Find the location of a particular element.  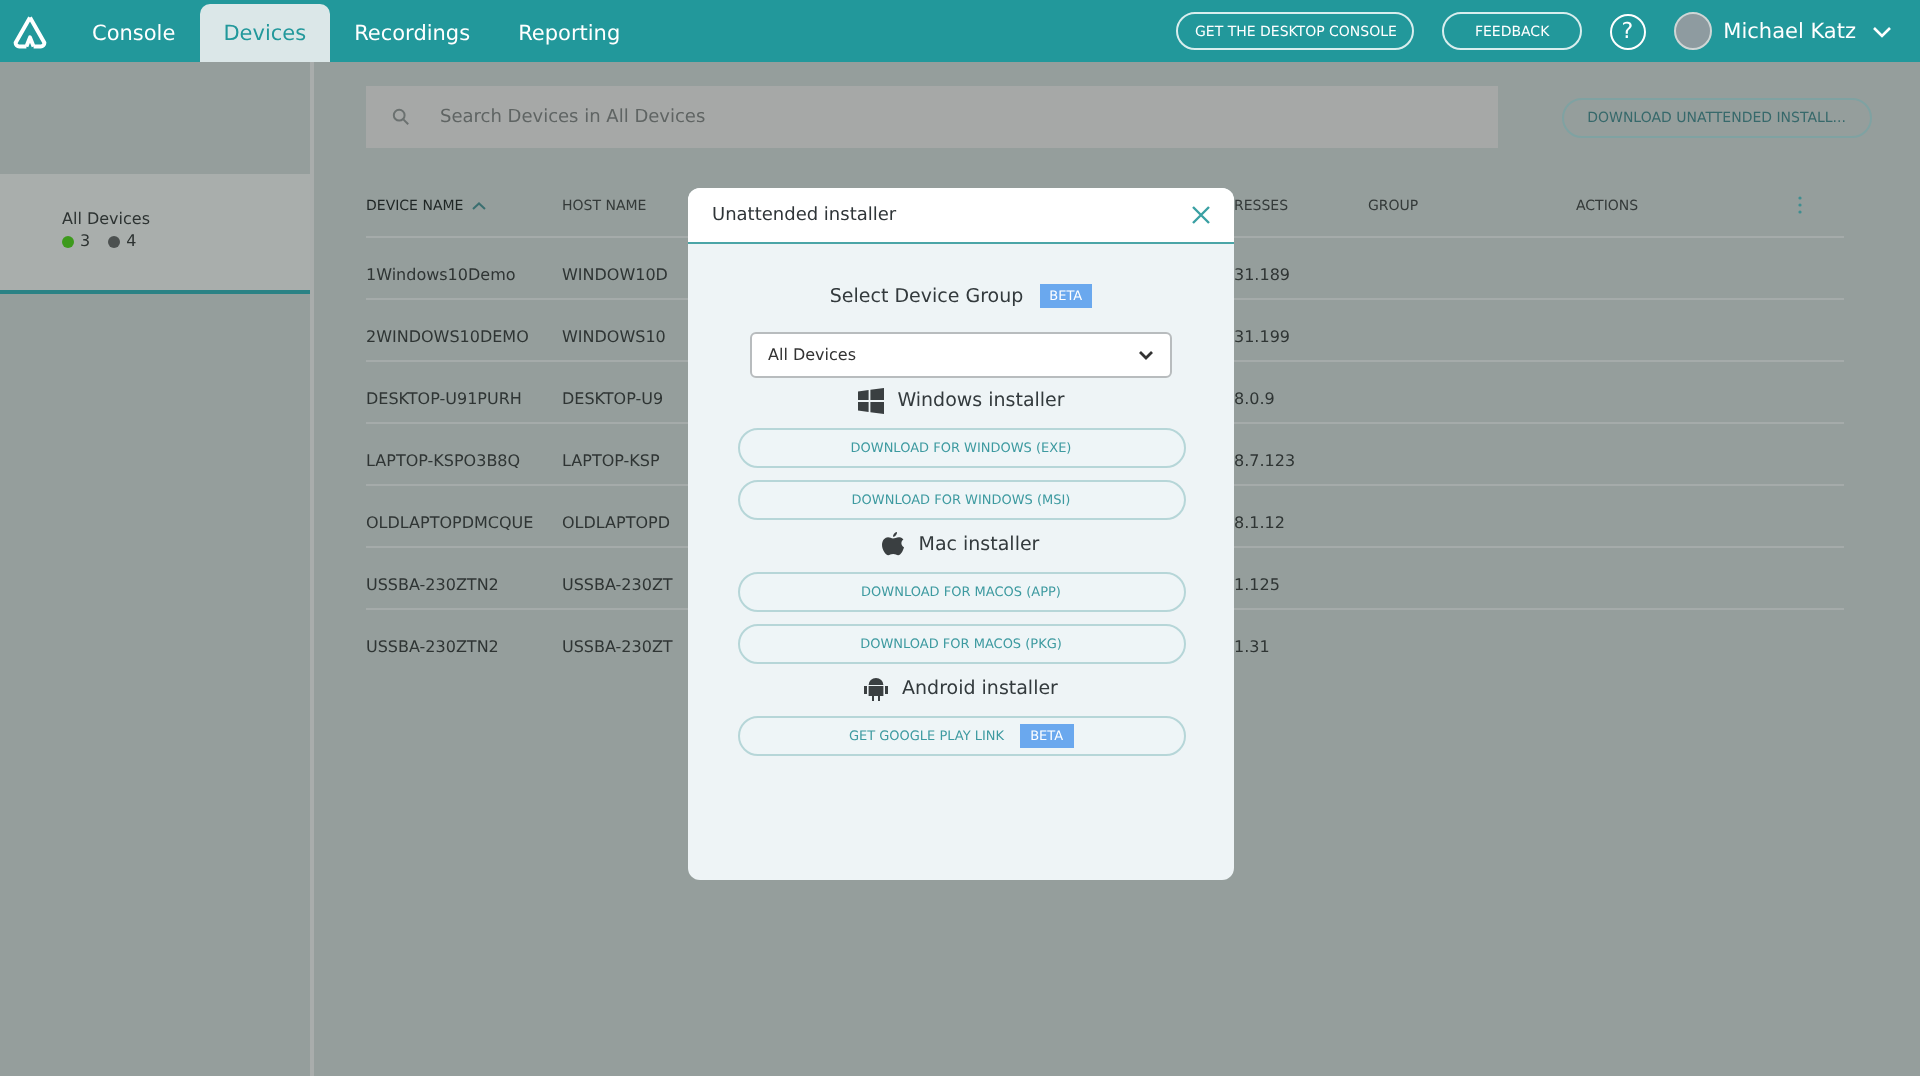

user-name: Michael Katz is located at coordinates (1789, 31).